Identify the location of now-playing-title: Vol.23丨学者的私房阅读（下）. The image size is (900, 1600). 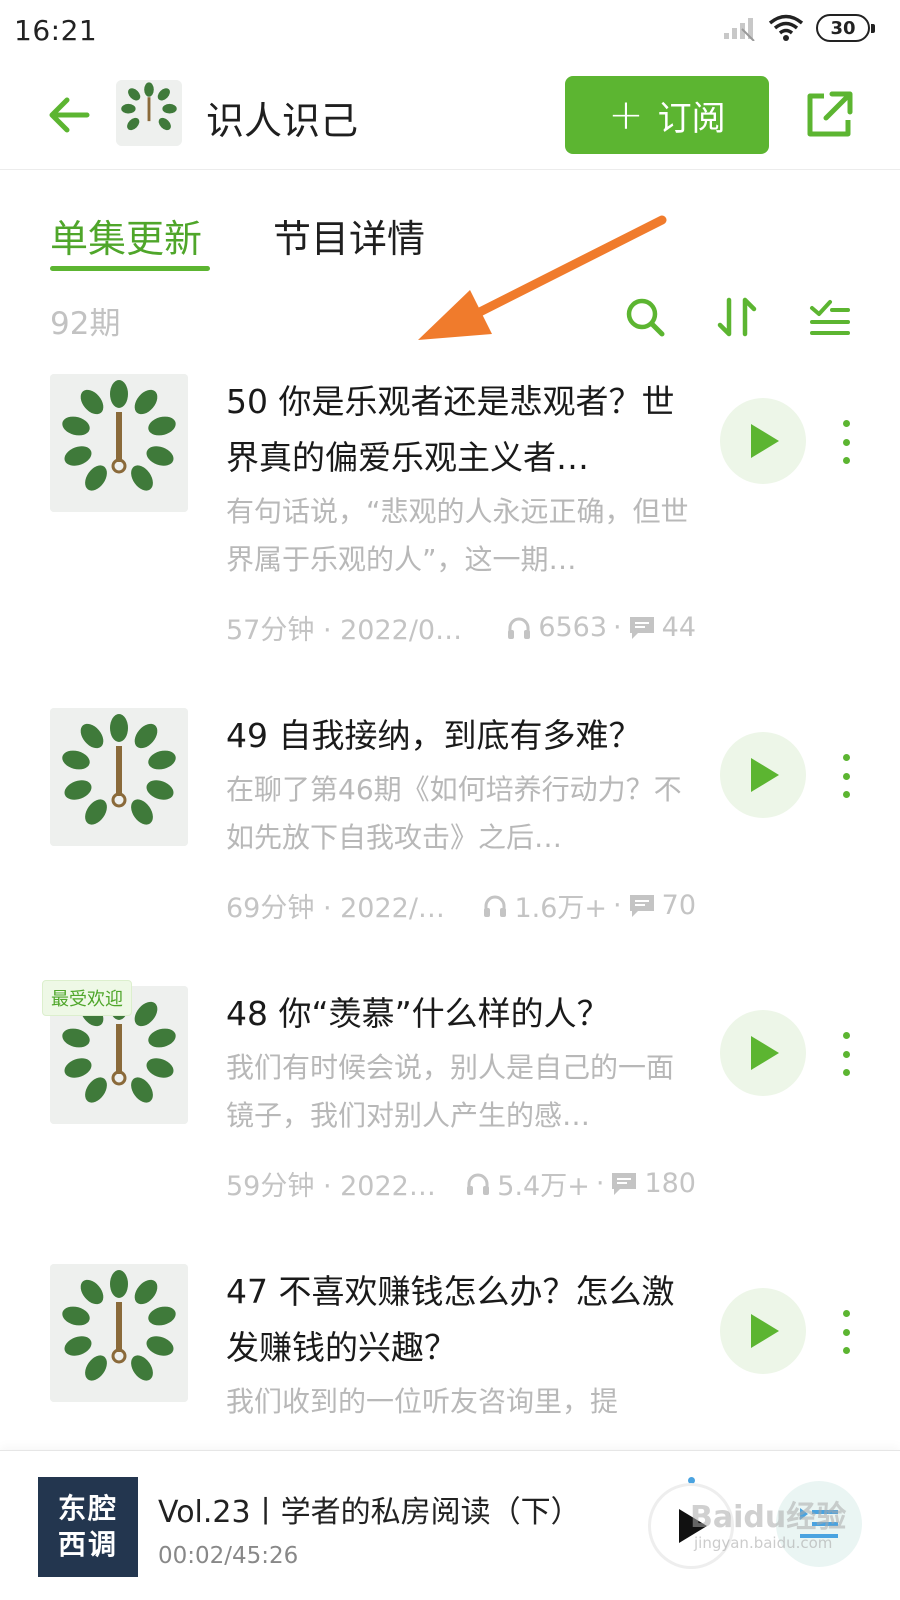
(369, 1512).